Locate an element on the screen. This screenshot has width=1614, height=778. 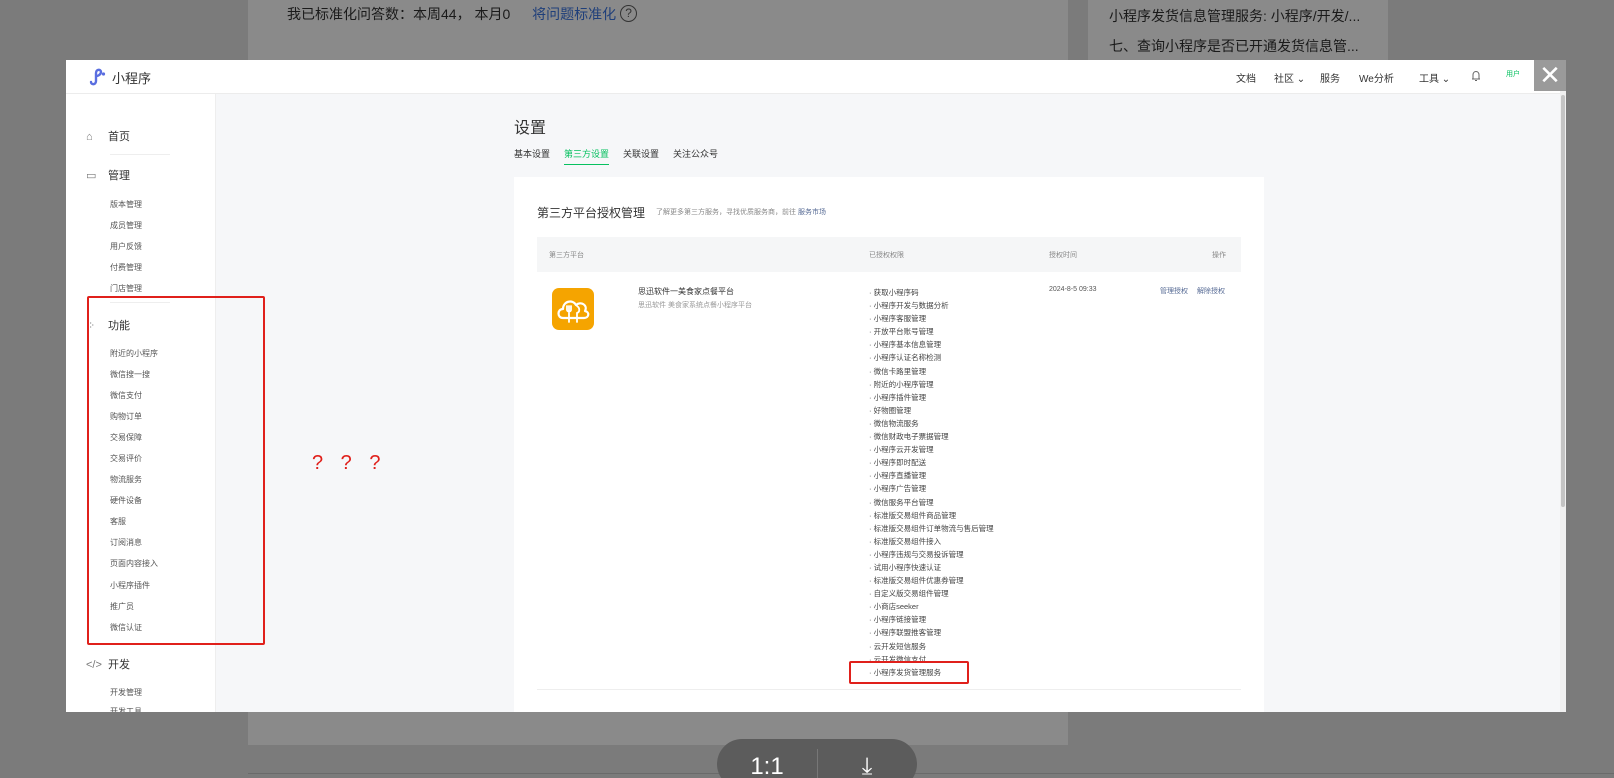
image-viewer-toolbar: 1:1 ⤓ is located at coordinates (817, 758).